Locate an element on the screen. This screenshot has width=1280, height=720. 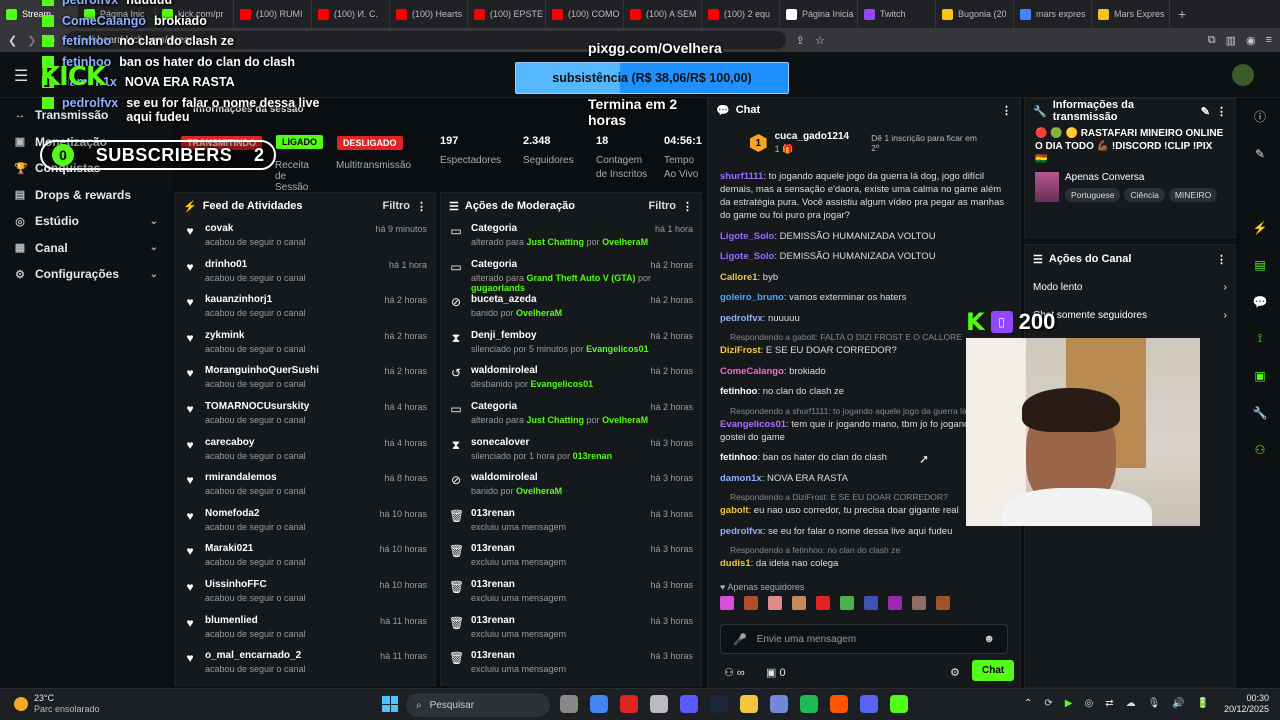
sidebar-item-3: ▤ Drops & rewards is located at coordinates (86, 195).